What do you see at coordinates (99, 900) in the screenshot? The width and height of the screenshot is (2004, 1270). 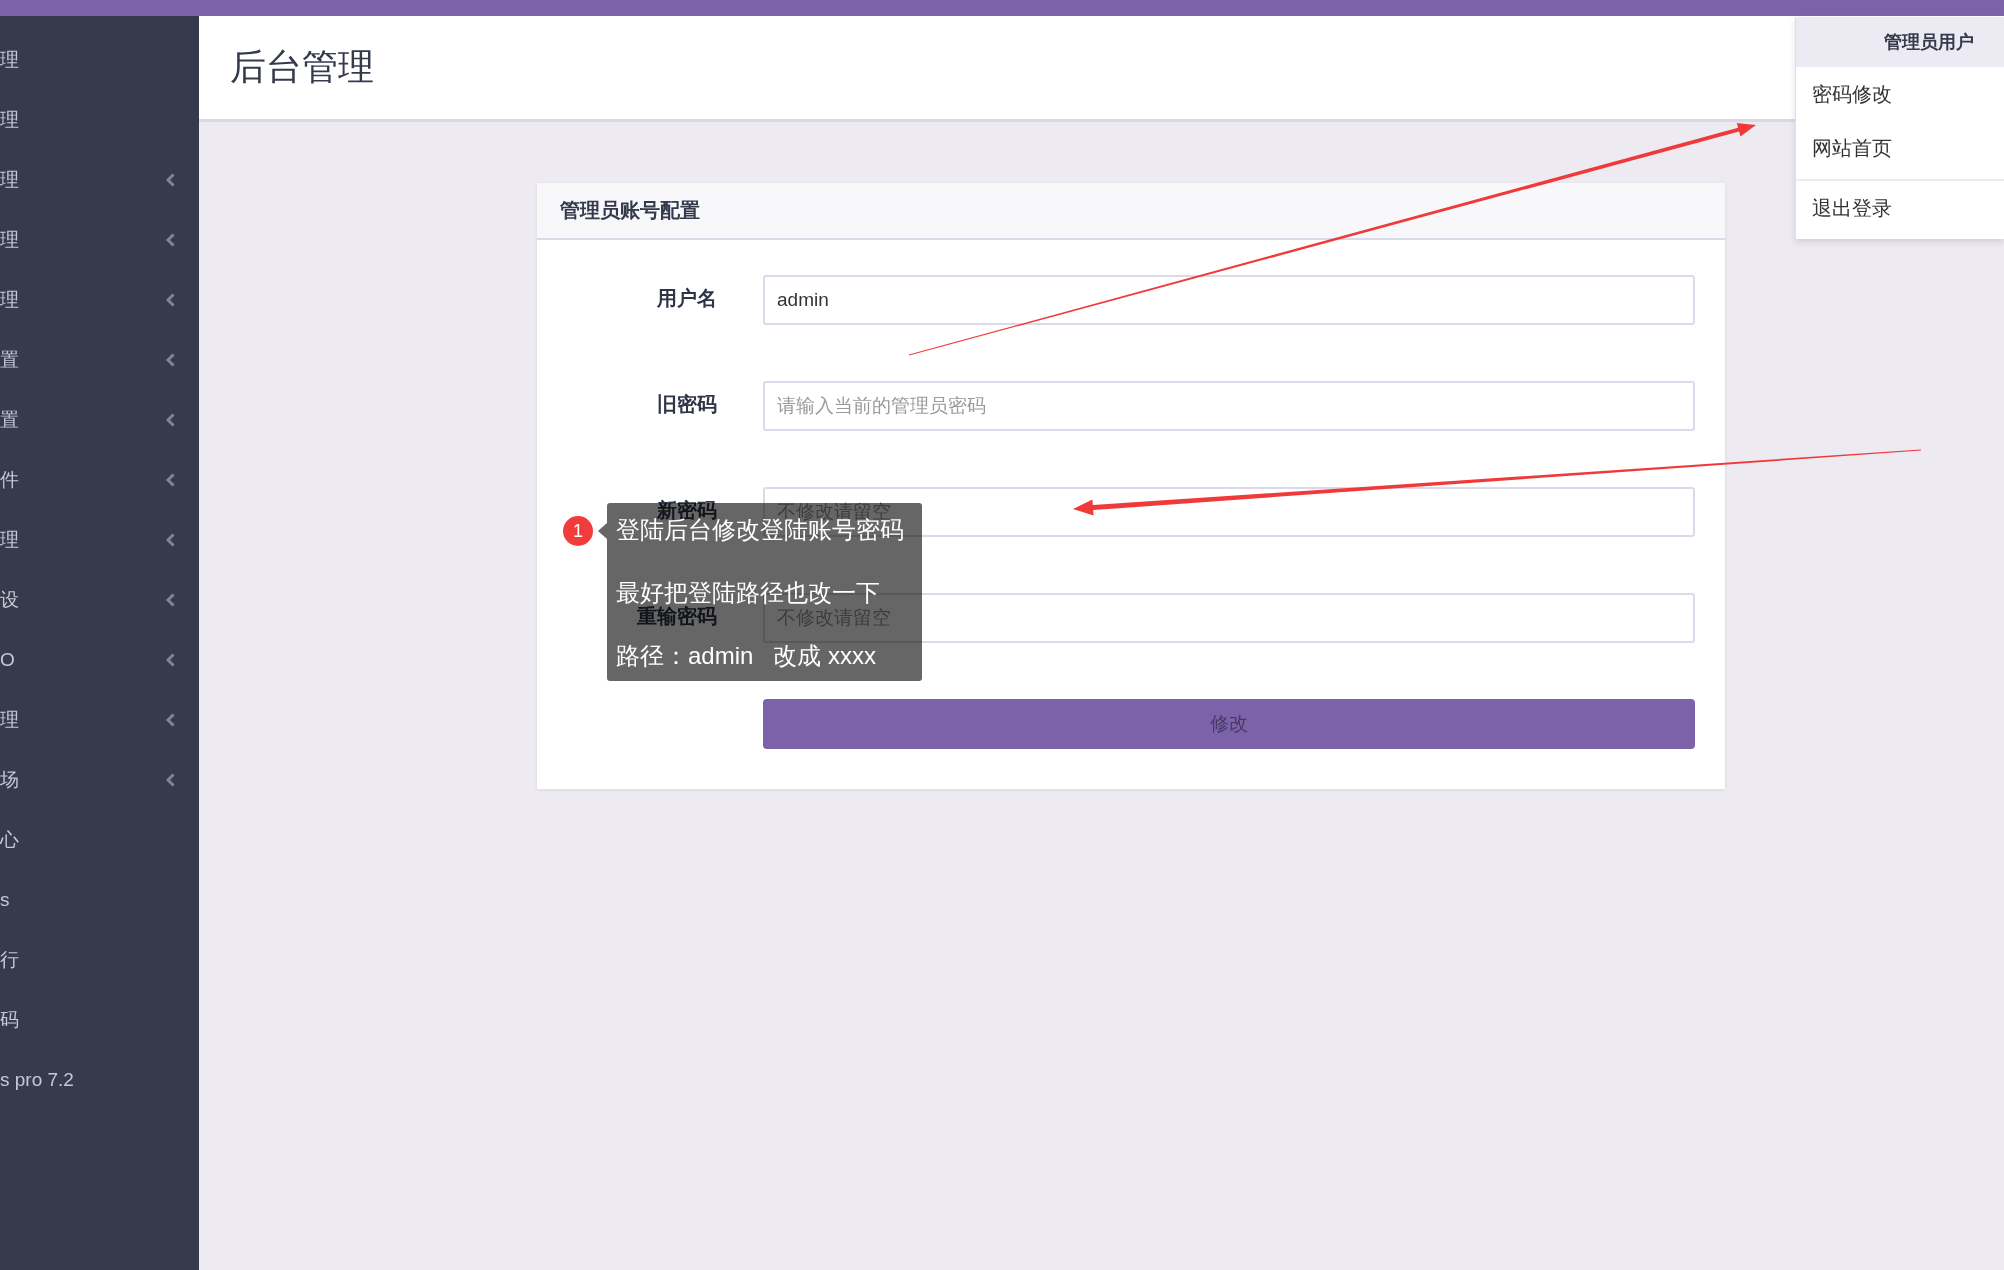 I see `sidebar-item: s` at bounding box center [99, 900].